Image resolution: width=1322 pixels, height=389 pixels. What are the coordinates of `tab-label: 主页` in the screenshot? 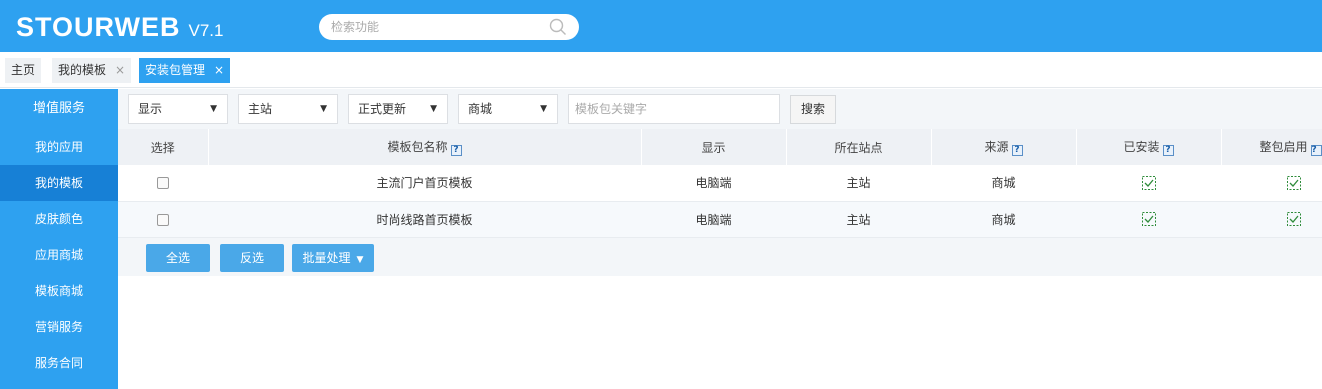 It's located at (23, 70).